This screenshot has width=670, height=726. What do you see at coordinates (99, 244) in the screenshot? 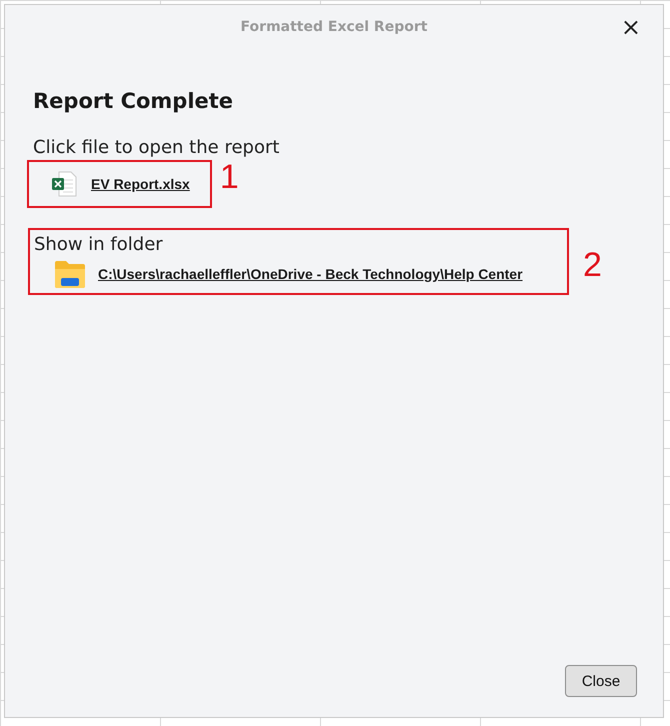
I see `section-label: Show in folder` at bounding box center [99, 244].